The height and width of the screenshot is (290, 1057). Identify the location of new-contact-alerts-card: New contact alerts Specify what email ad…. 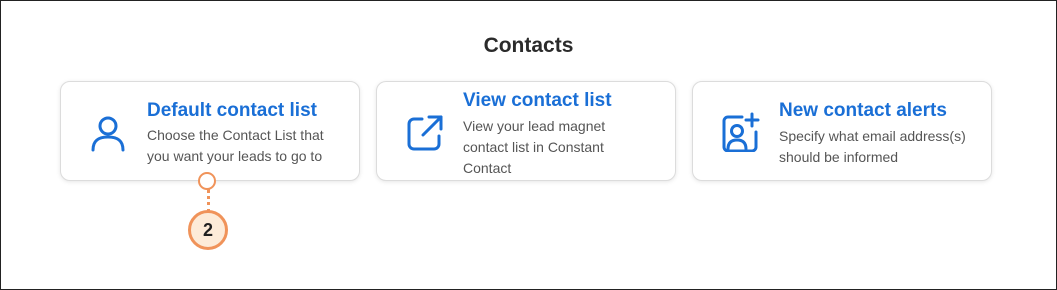
(842, 131).